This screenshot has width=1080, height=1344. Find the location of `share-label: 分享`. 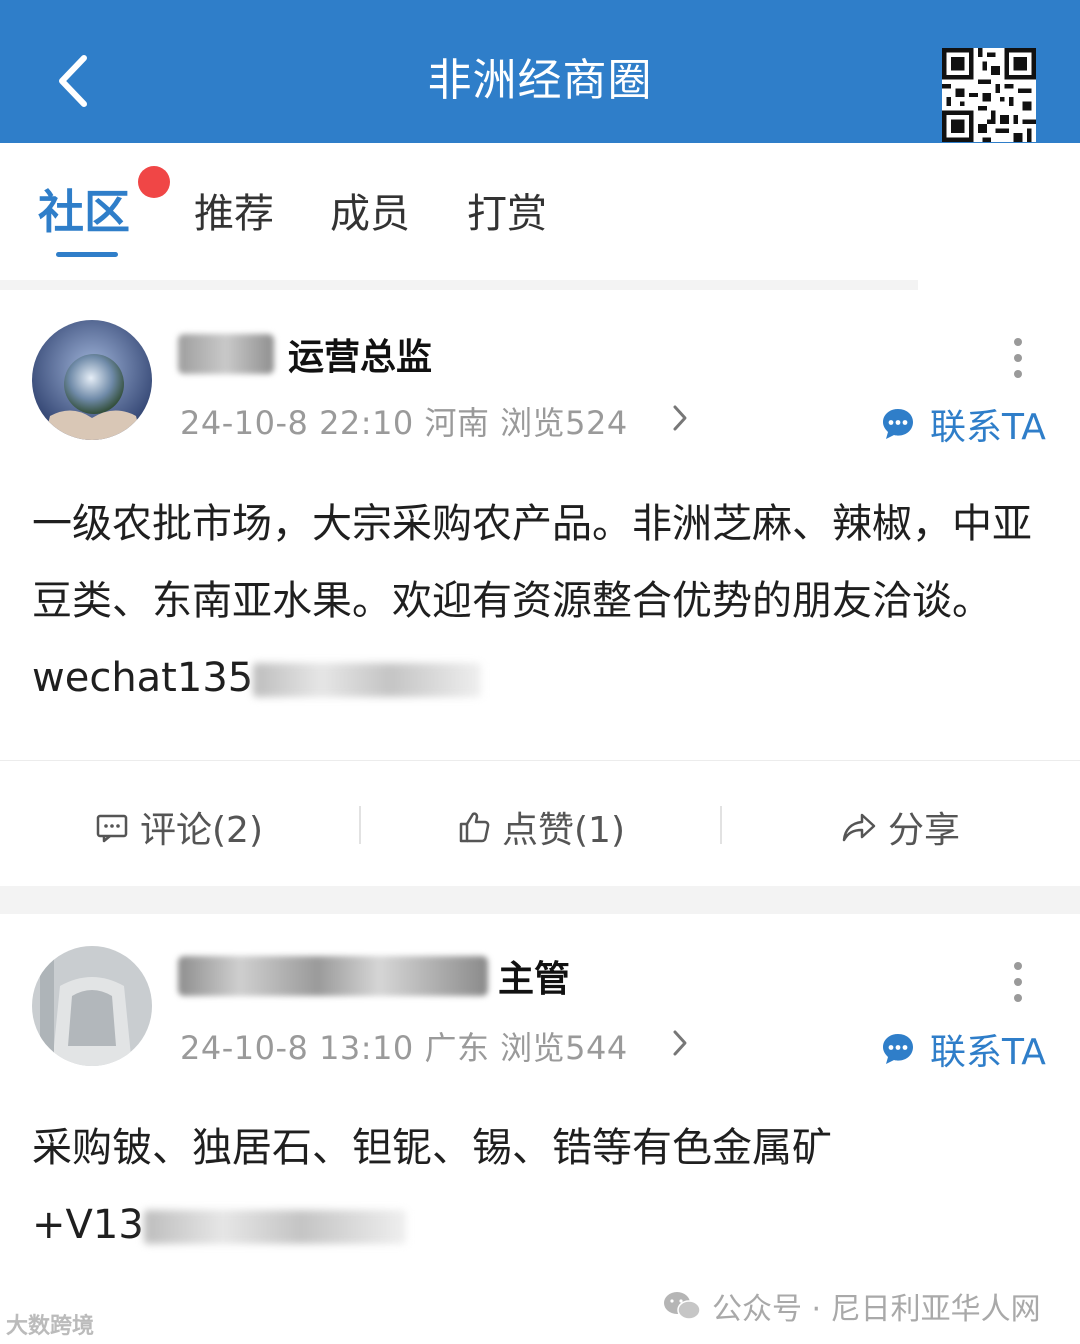

share-label: 分享 is located at coordinates (924, 830).